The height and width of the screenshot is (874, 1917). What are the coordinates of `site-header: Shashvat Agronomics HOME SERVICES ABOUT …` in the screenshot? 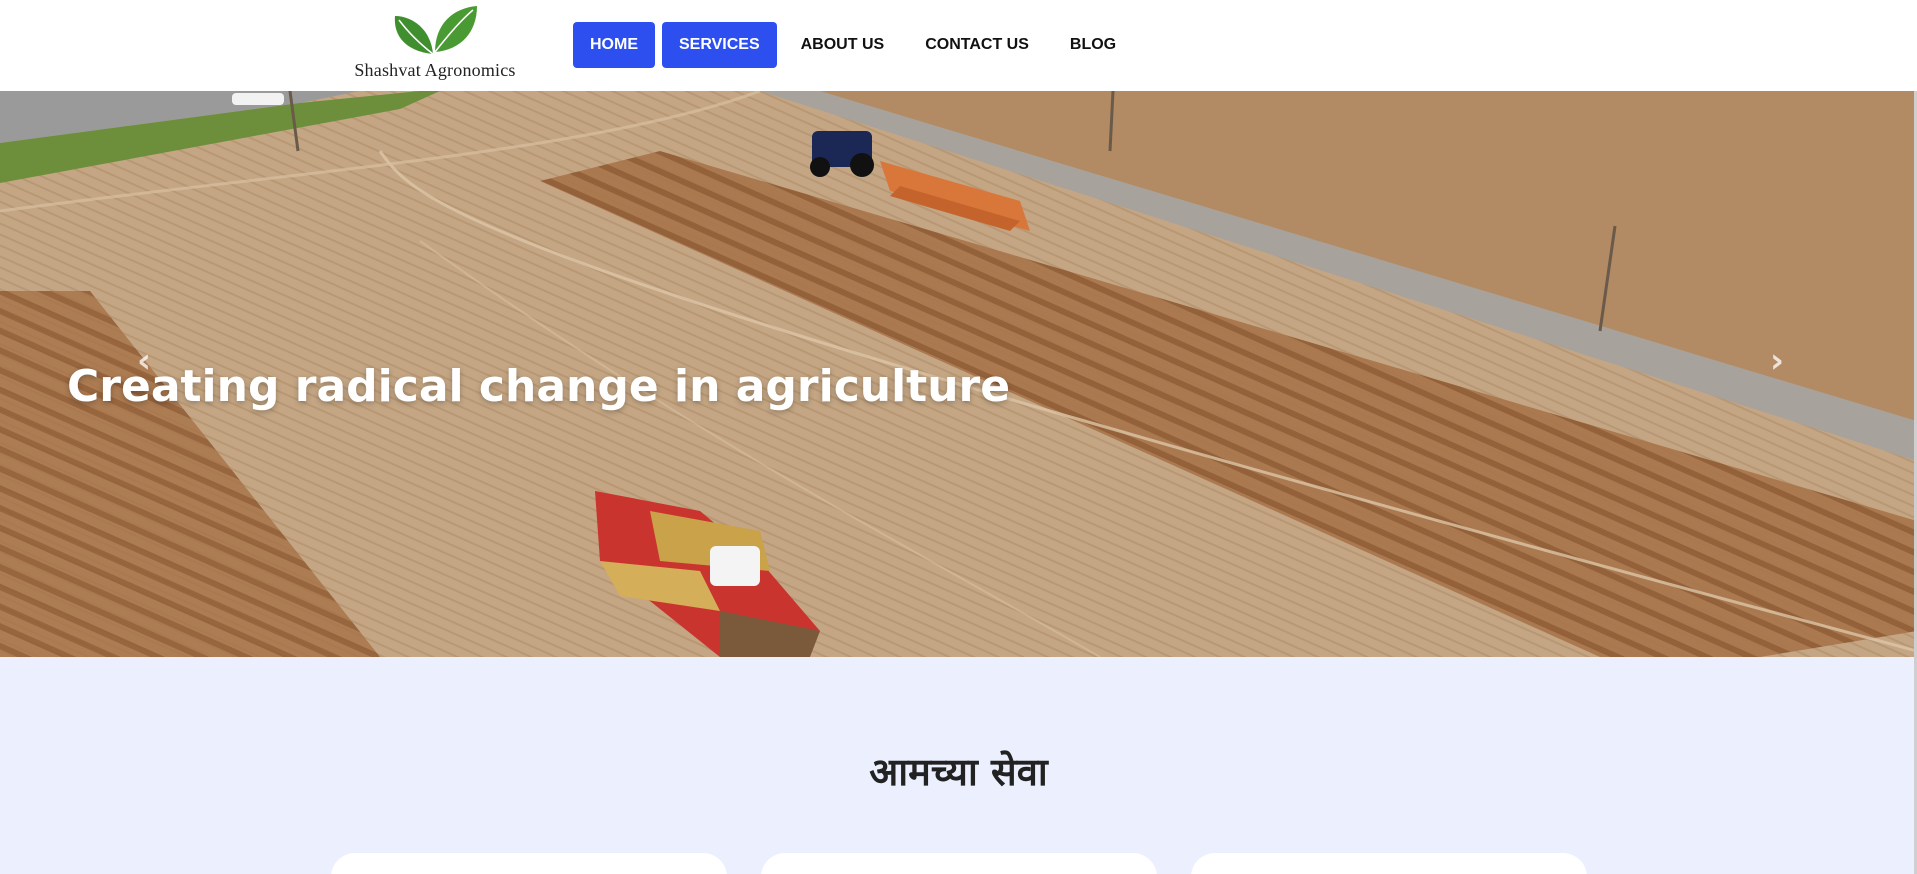 It's located at (958, 45).